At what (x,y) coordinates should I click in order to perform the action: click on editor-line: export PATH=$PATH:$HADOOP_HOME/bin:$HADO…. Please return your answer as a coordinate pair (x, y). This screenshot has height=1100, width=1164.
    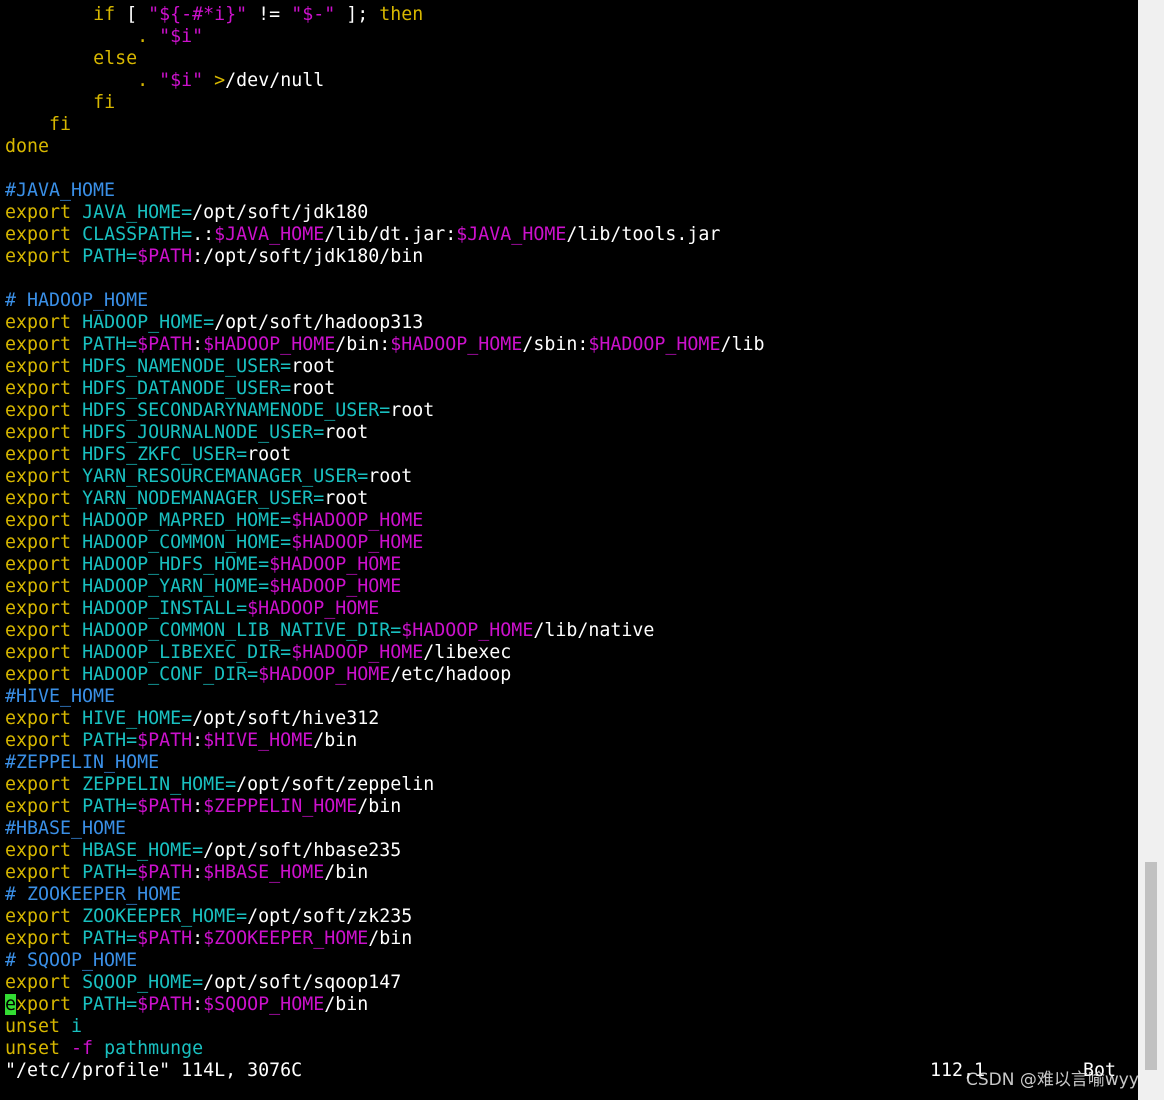
    Looking at the image, I should click on (384, 345).